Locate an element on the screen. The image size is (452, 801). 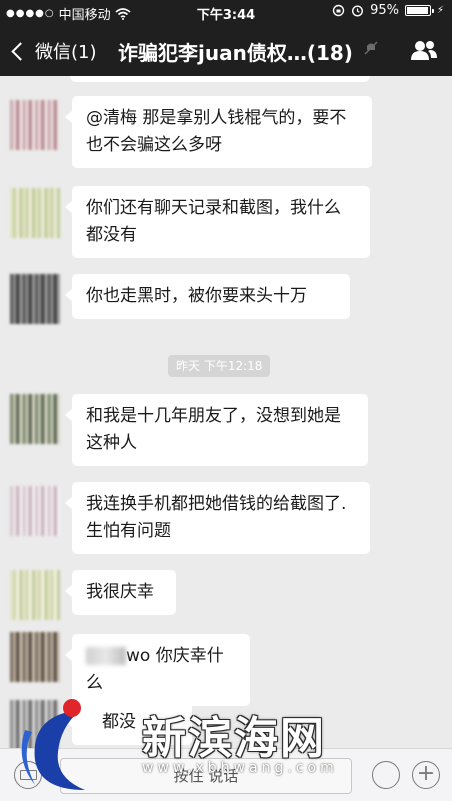
mute-icon is located at coordinates (371, 48).